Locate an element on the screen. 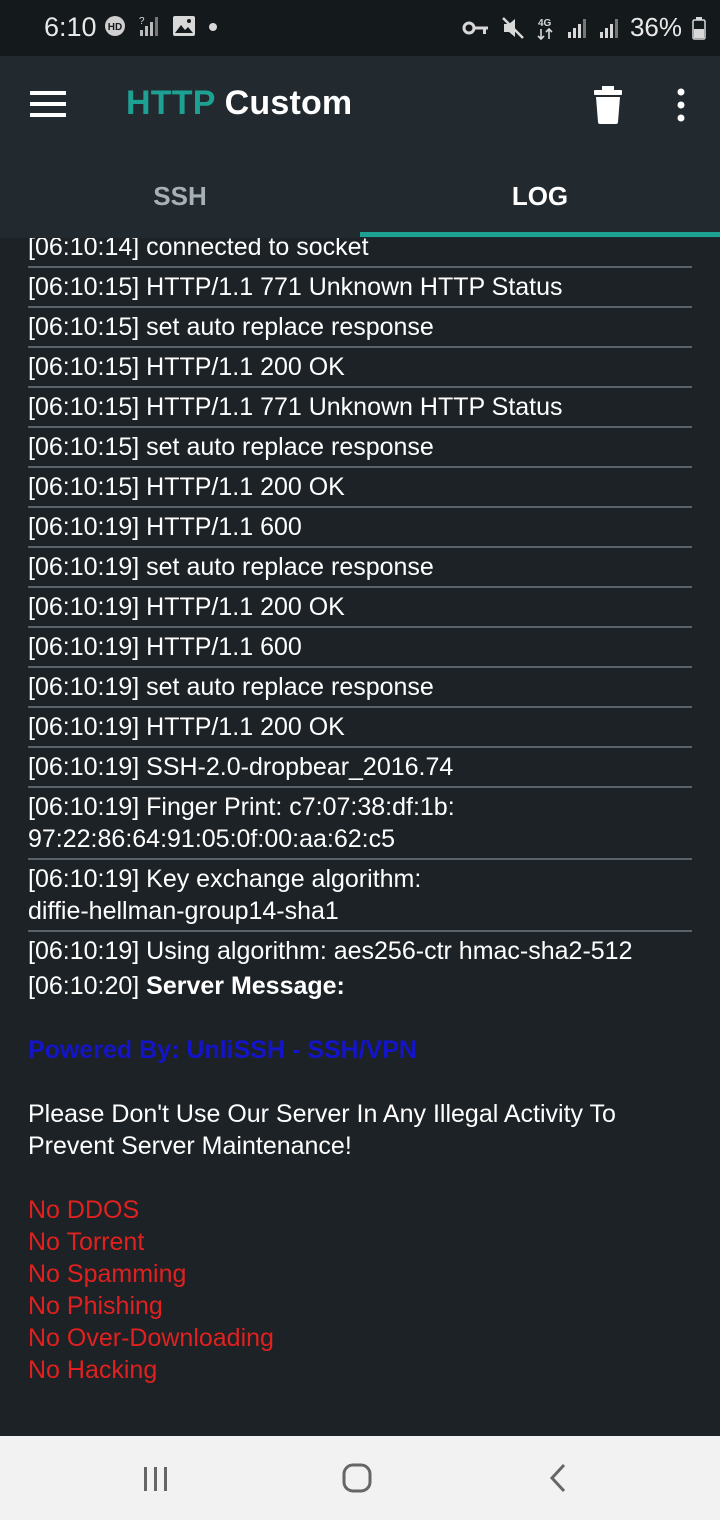 The height and width of the screenshot is (1520, 720). log-entry: [06:10:19] SSH-2.0-dropbear_2016.74 is located at coordinates (360, 768).